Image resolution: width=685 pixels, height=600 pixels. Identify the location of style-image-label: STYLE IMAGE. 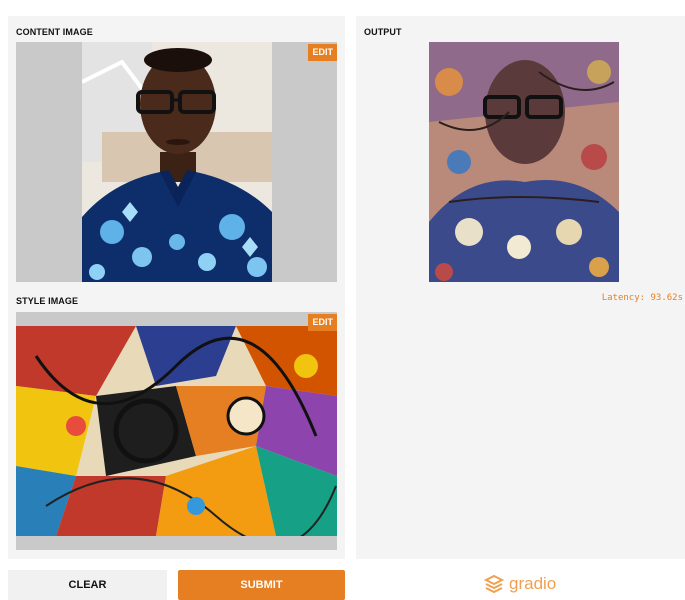
(47, 301).